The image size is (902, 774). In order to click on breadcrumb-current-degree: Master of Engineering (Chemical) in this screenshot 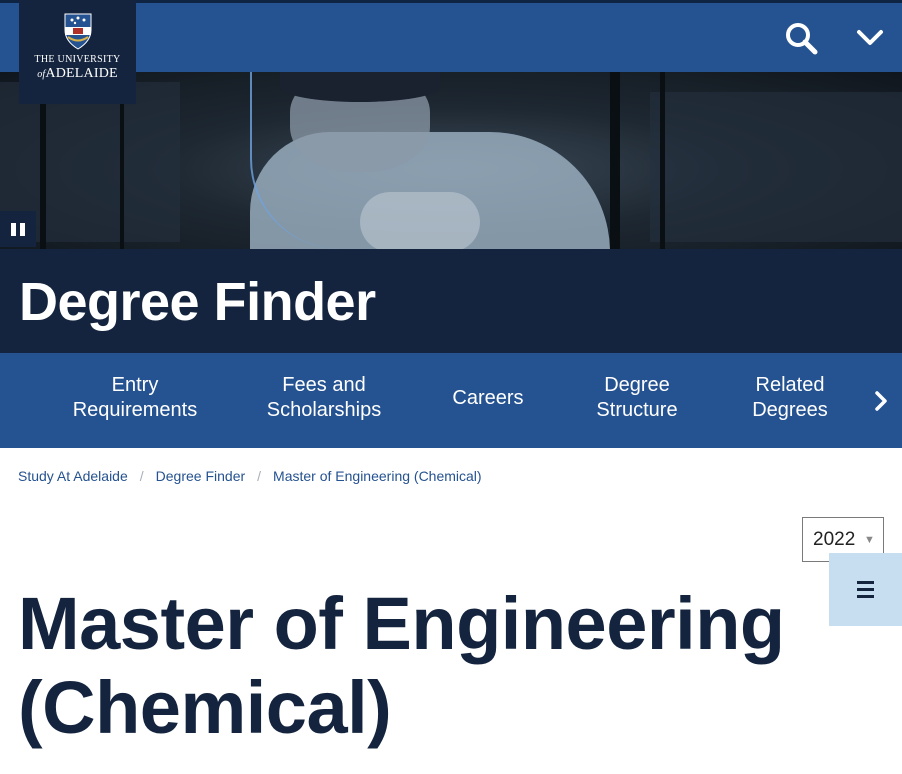, I will do `click(377, 476)`.